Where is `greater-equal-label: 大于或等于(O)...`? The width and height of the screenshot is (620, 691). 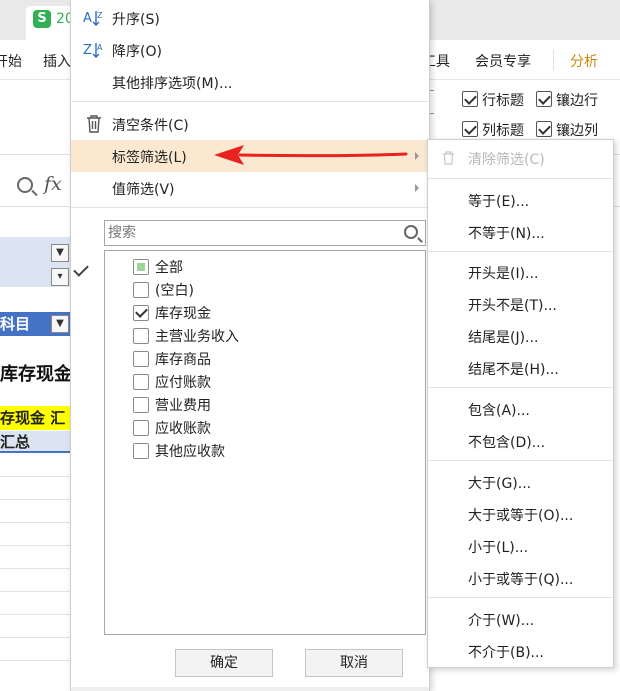
greater-equal-label: 大于或等于(O)... is located at coordinates (521, 516).